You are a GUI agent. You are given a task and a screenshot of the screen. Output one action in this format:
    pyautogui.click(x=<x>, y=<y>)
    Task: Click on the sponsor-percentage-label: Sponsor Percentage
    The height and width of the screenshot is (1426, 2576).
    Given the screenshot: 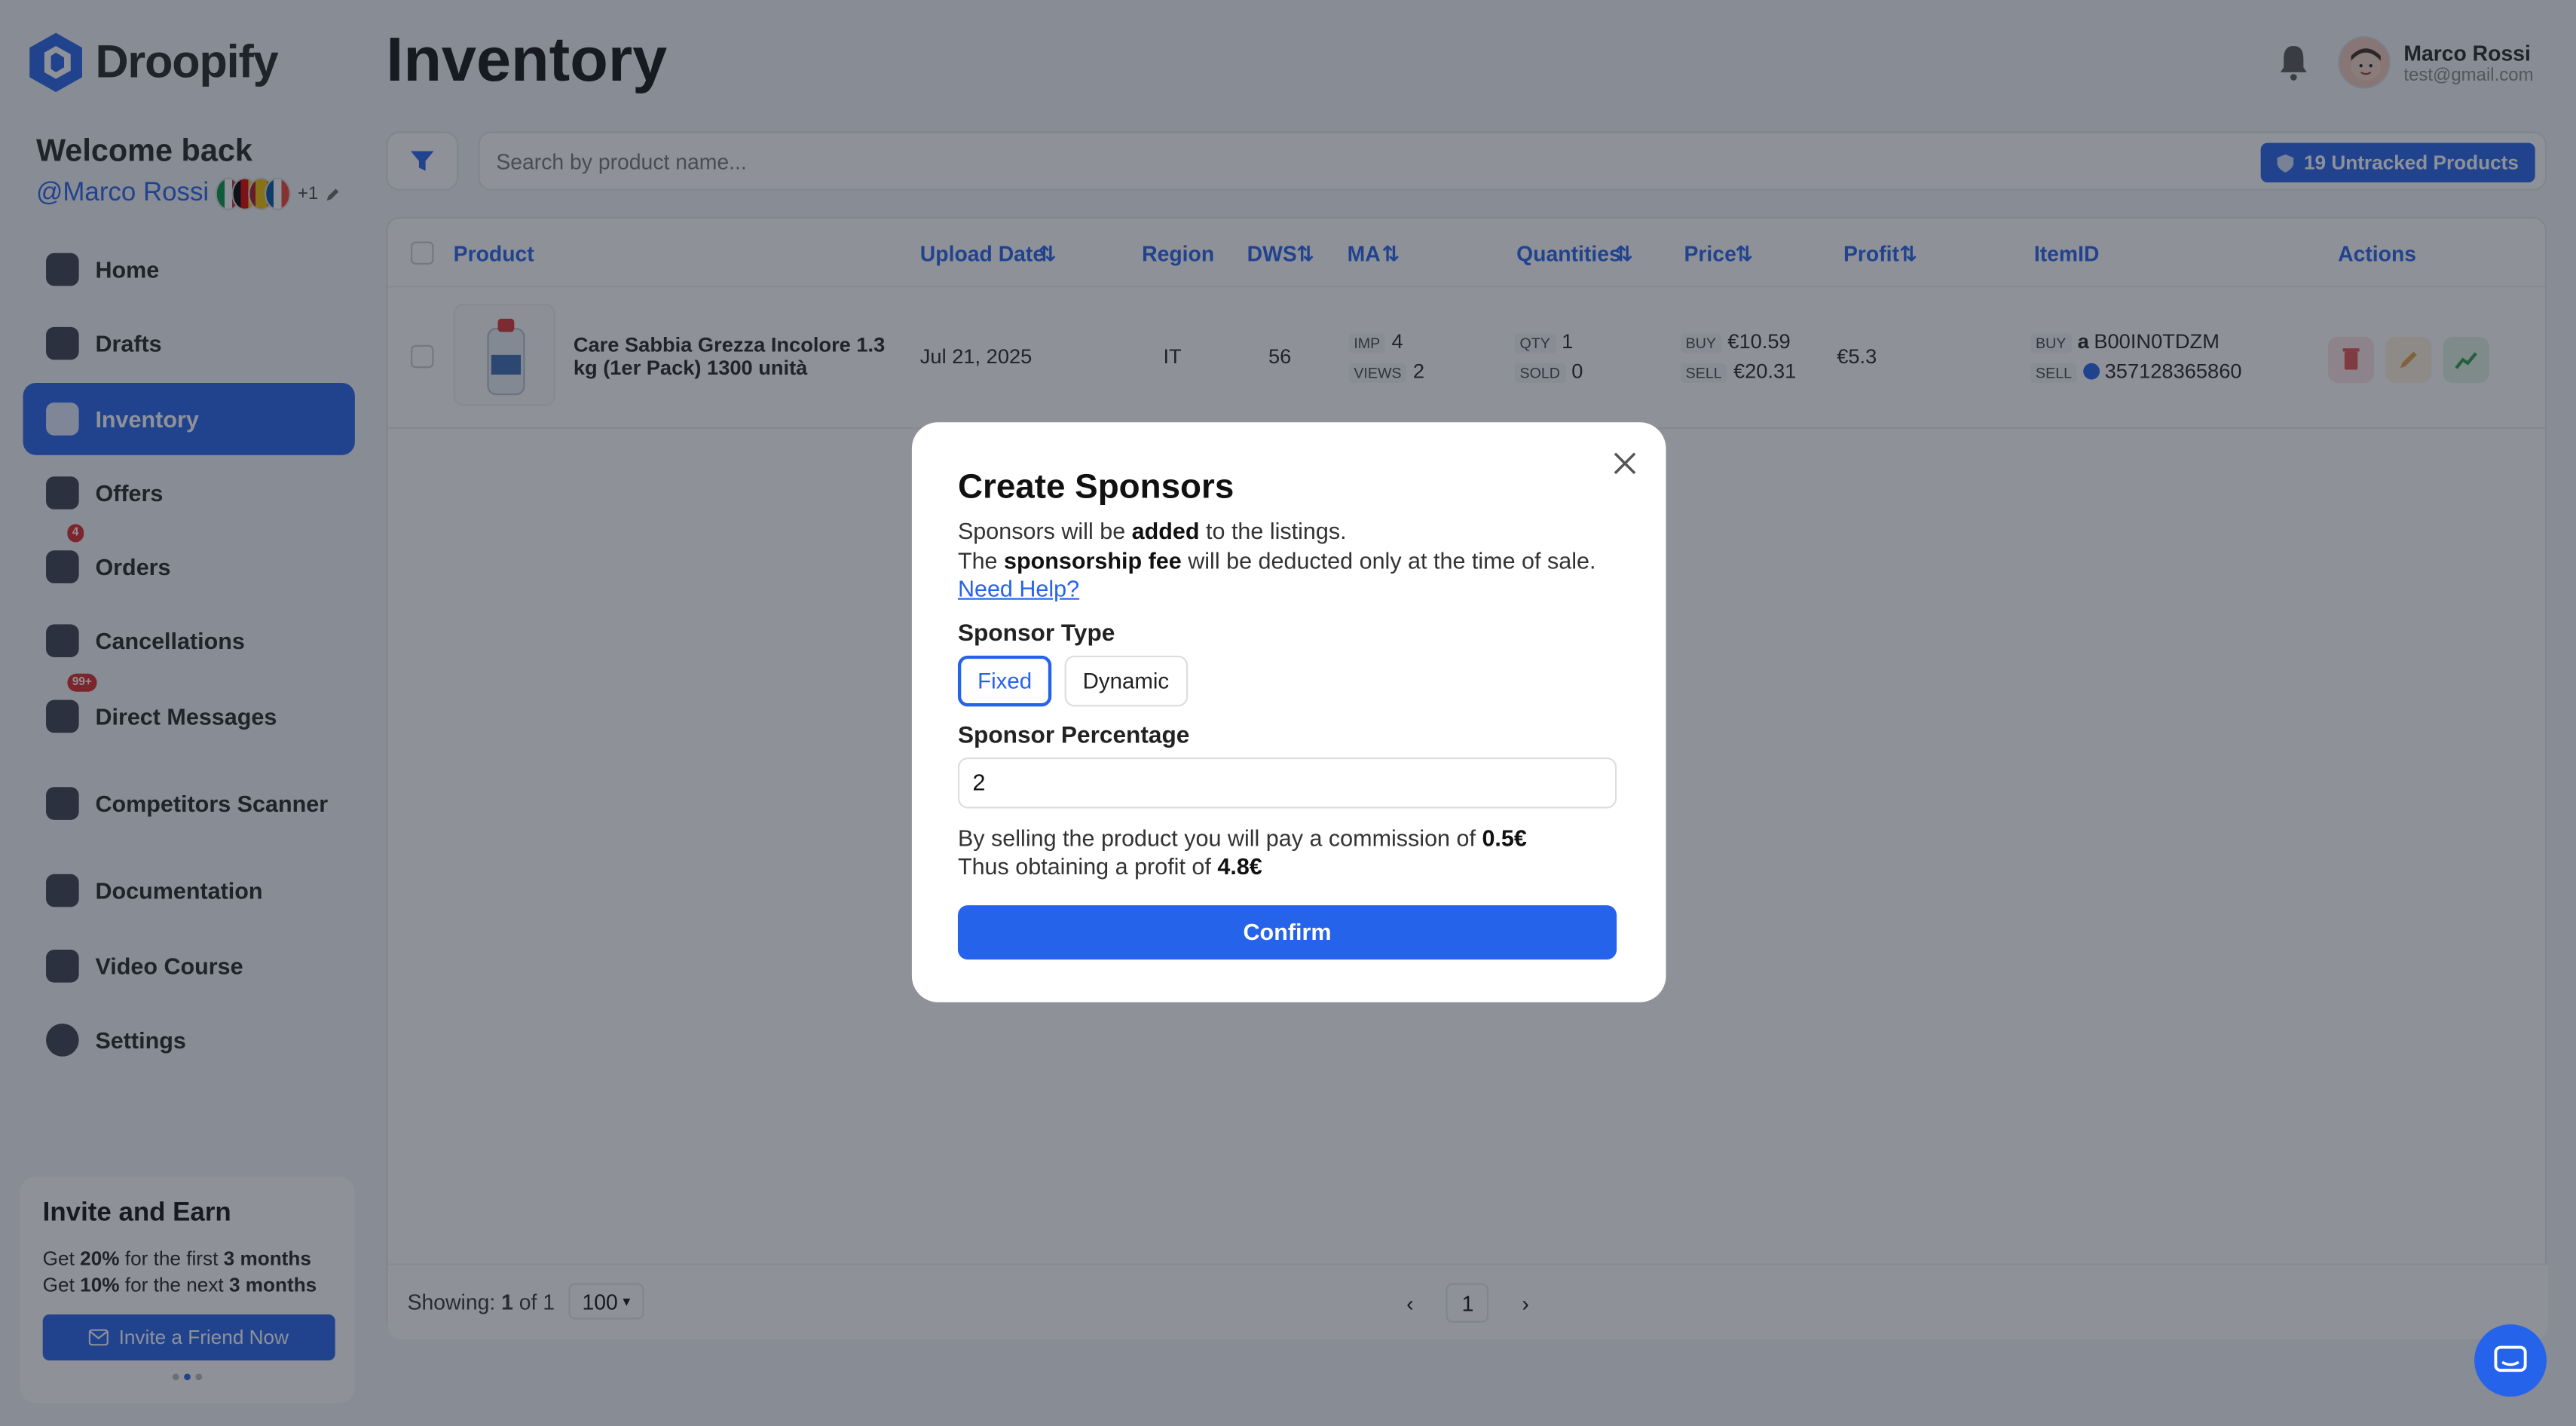 What is the action you would take?
    pyautogui.click(x=1073, y=735)
    